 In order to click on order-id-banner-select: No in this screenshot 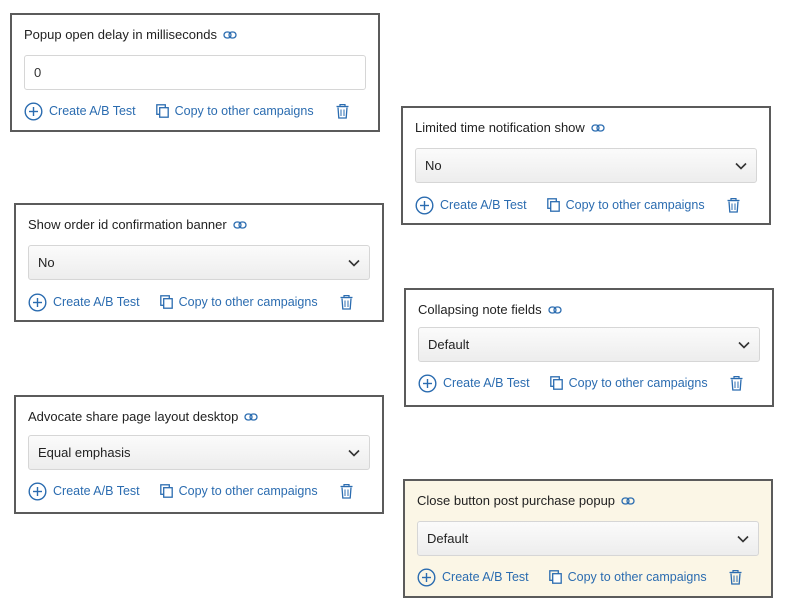, I will do `click(199, 262)`.